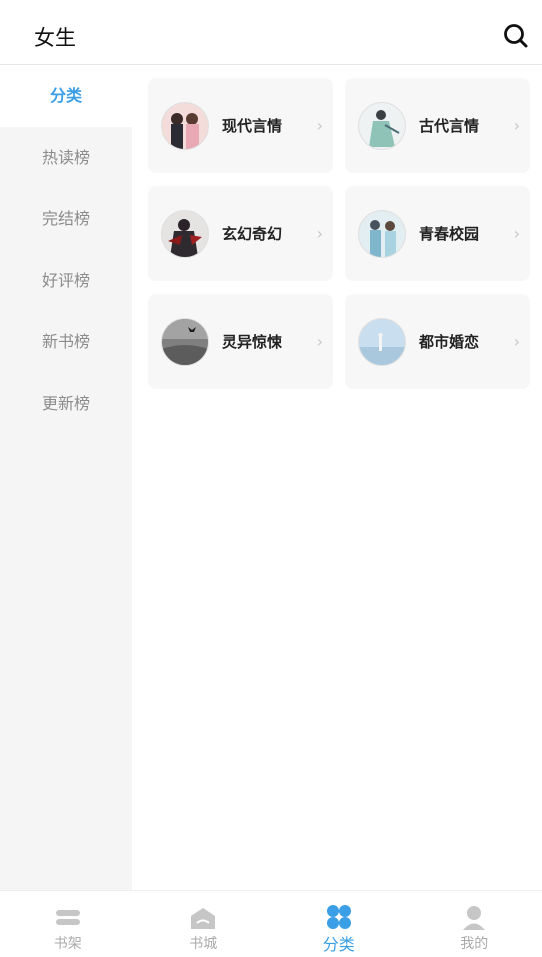 This screenshot has width=542, height=957. Describe the element at coordinates (449, 341) in the screenshot. I see `category-label: 都市婚恋` at that location.